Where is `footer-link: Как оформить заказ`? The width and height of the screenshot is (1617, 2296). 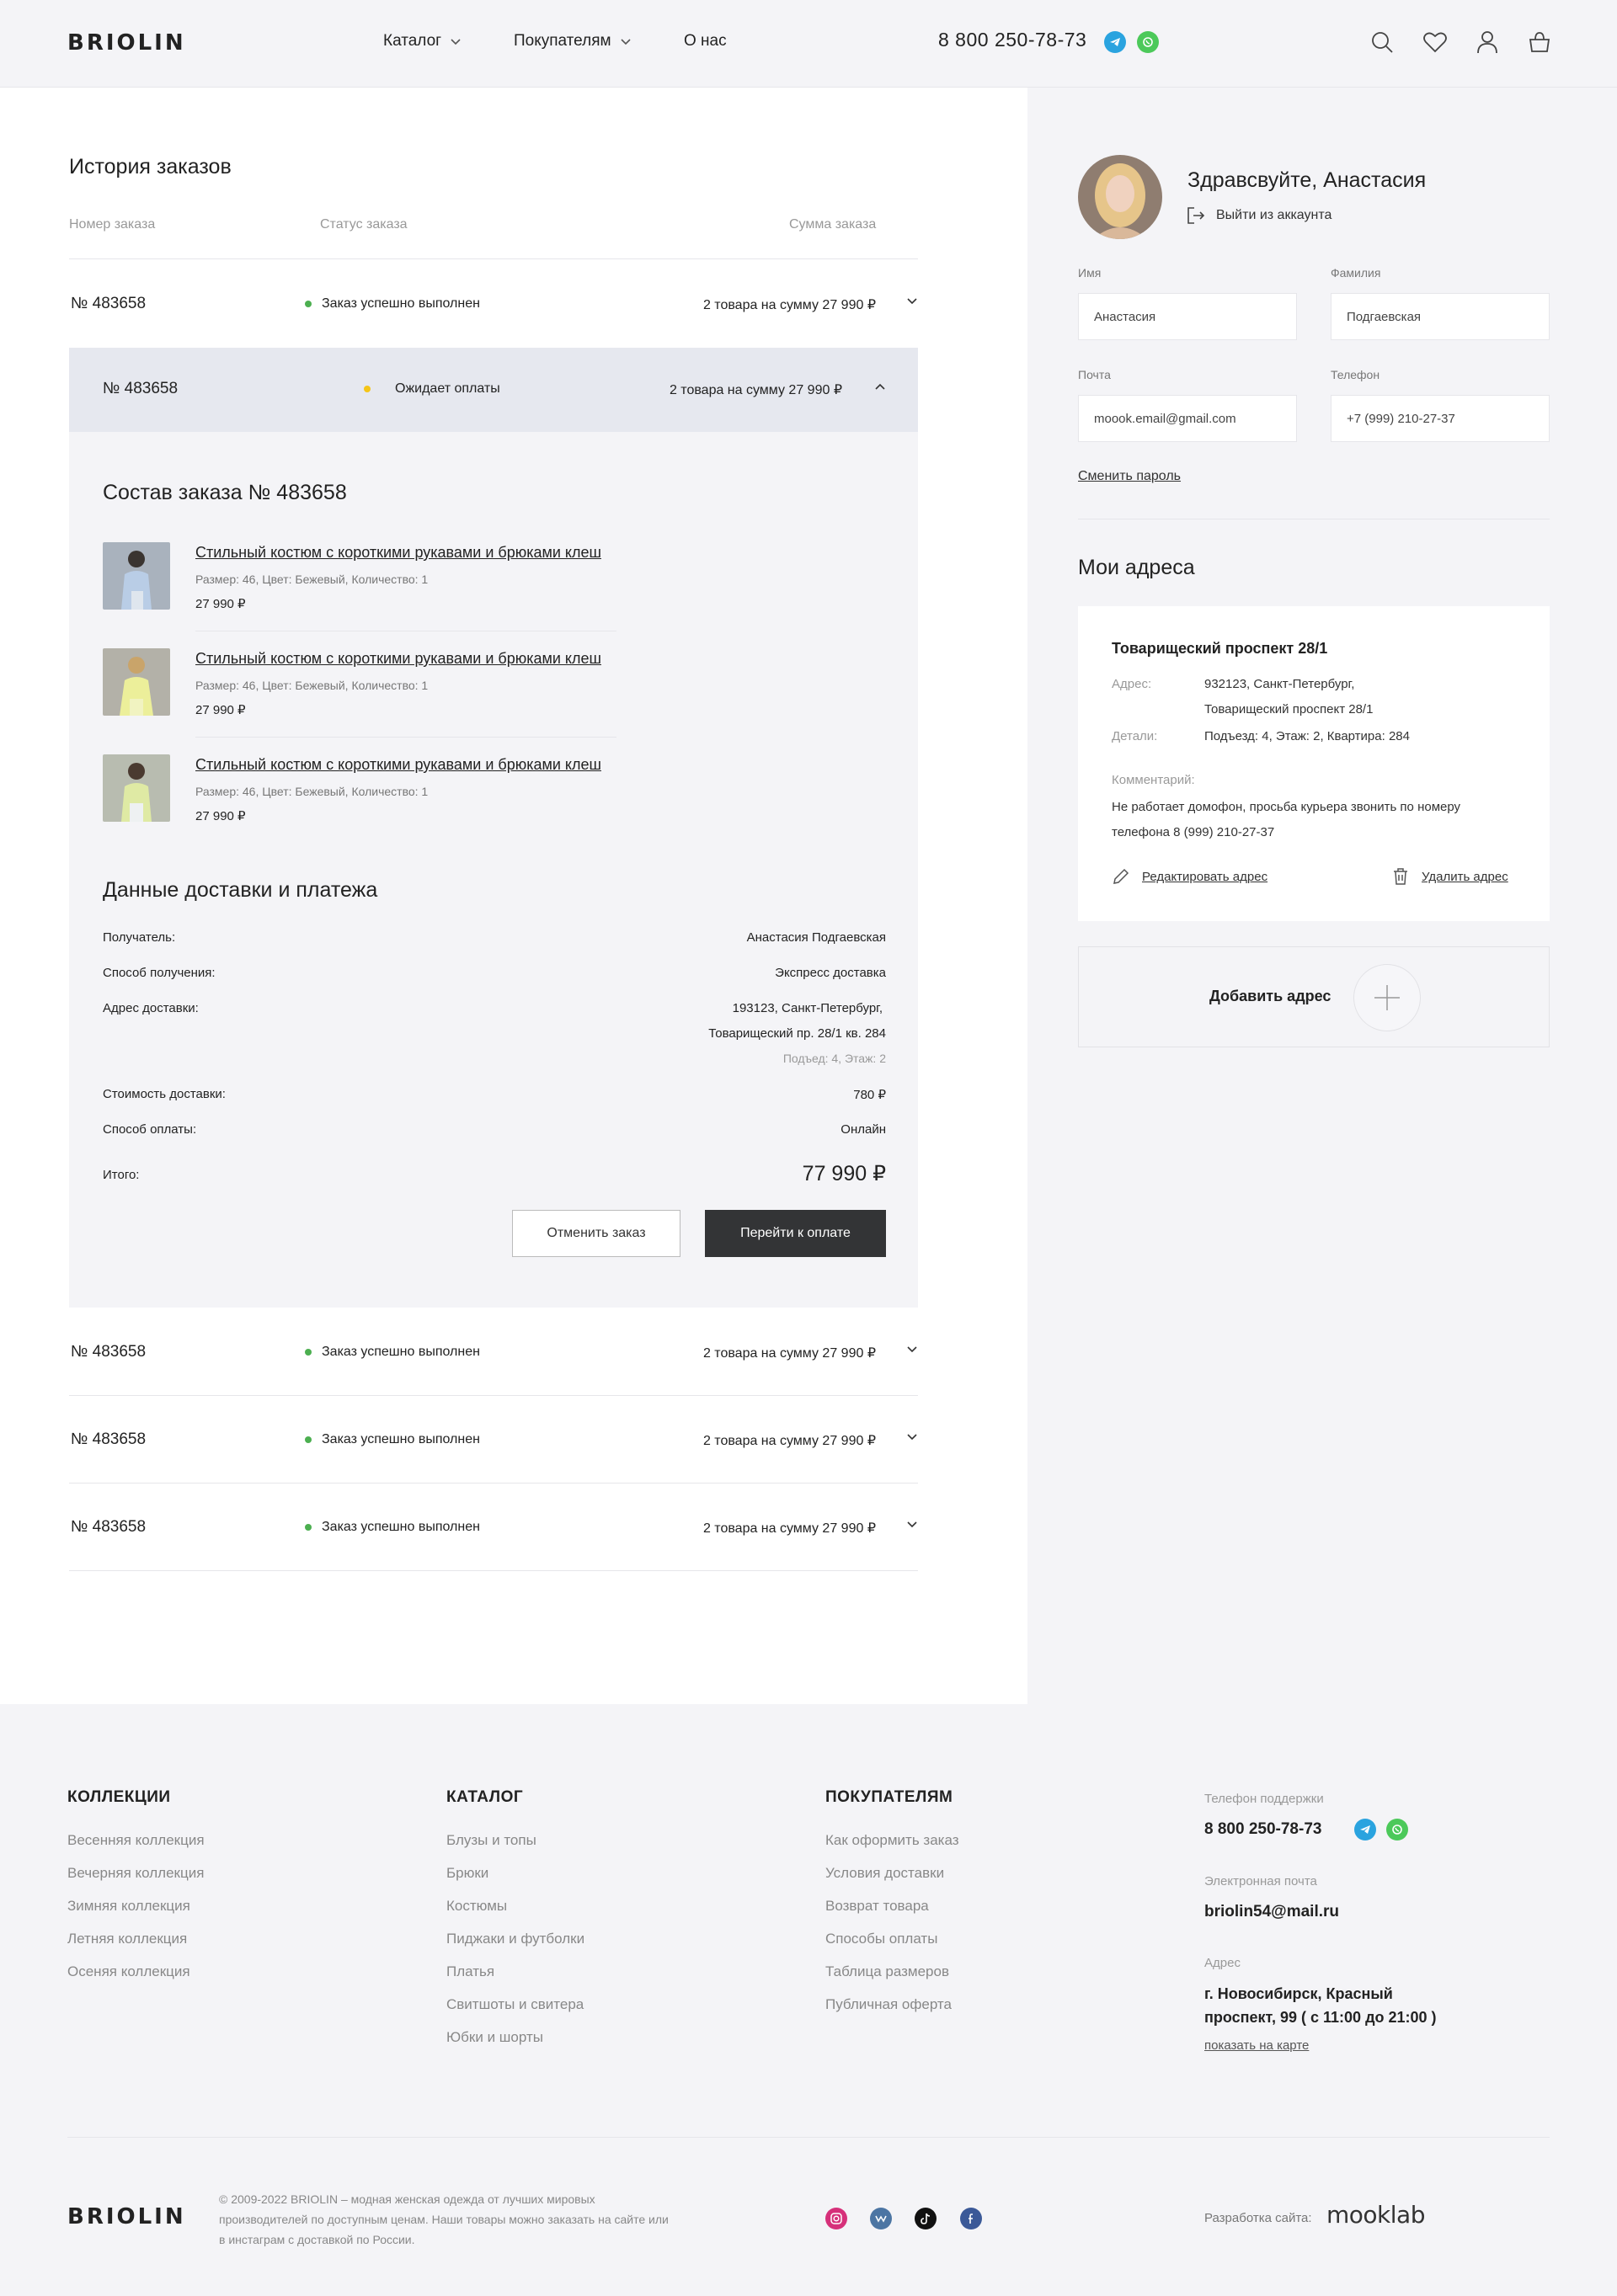 footer-link: Как оформить заказ is located at coordinates (892, 1840).